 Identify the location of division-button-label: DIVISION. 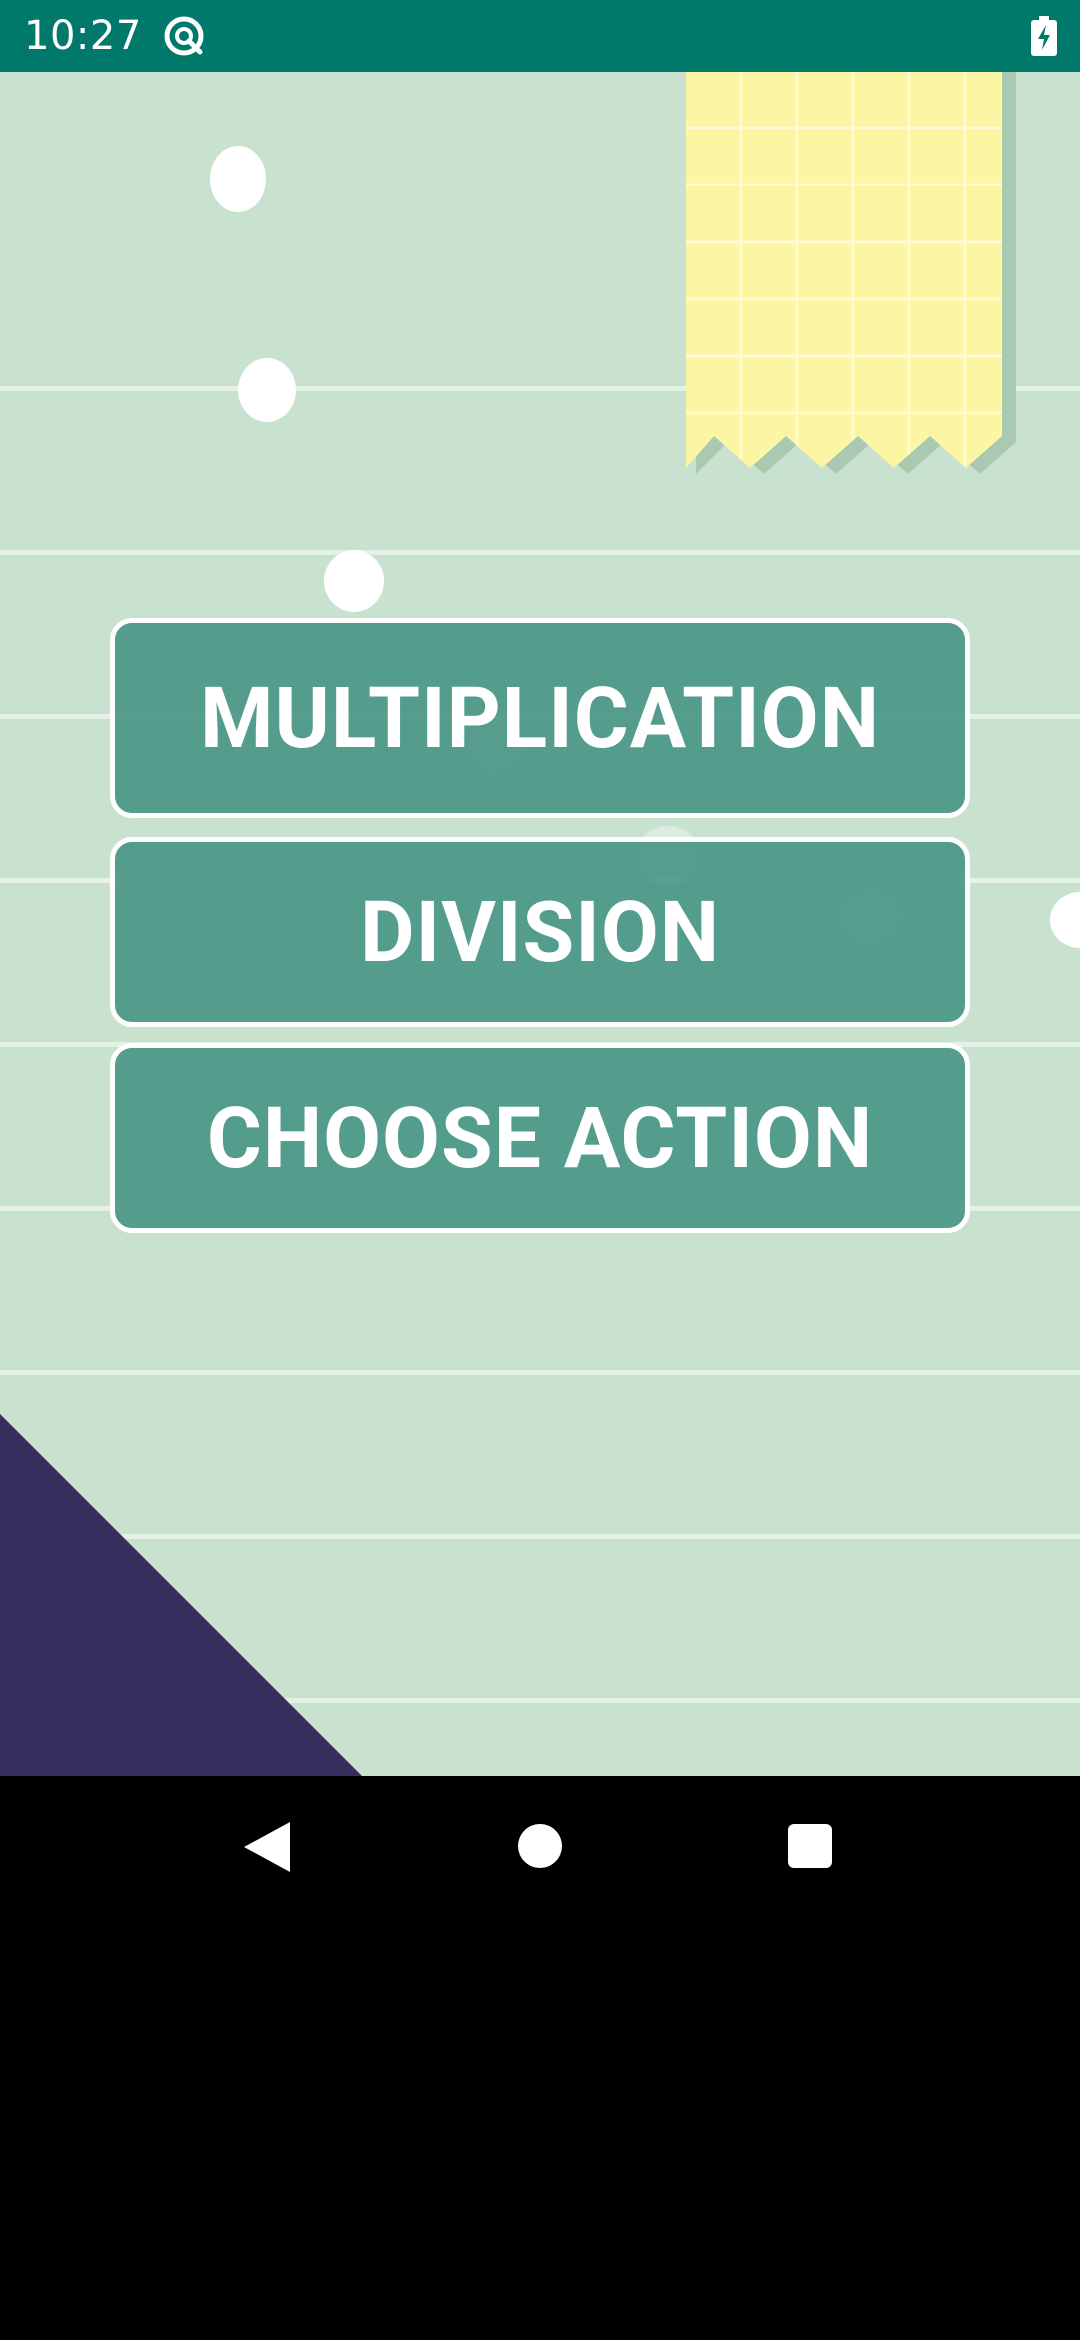
(540, 932).